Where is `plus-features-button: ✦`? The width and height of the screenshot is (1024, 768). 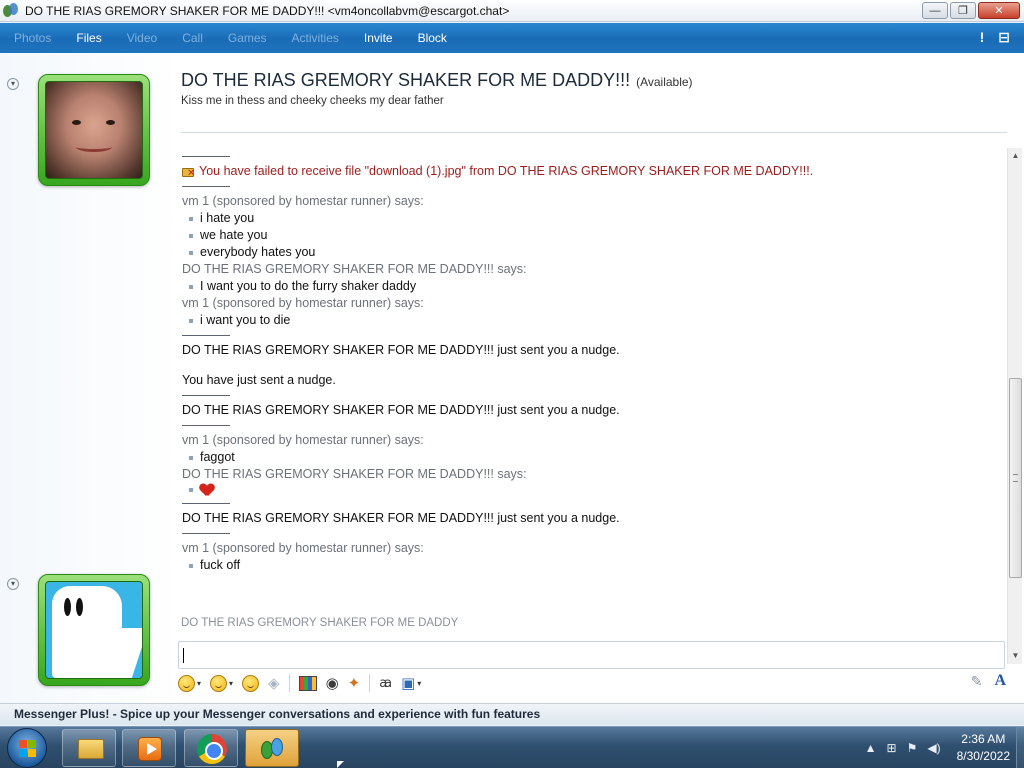 plus-features-button: ✦ is located at coordinates (354, 683).